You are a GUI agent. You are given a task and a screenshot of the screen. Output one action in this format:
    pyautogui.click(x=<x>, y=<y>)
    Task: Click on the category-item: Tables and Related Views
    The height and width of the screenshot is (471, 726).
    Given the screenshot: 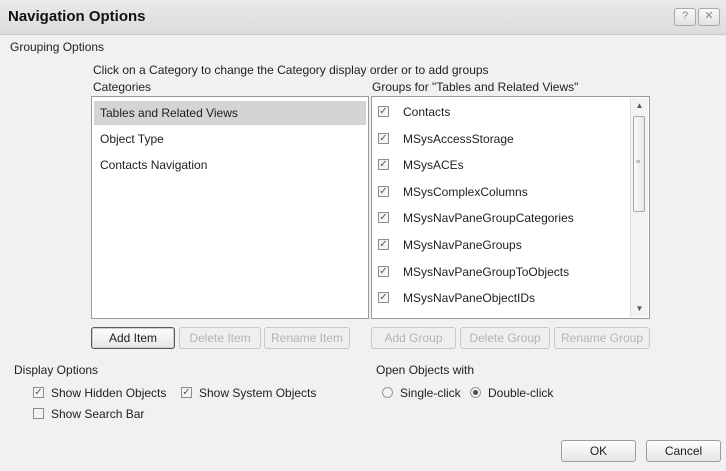 What is the action you would take?
    pyautogui.click(x=230, y=113)
    